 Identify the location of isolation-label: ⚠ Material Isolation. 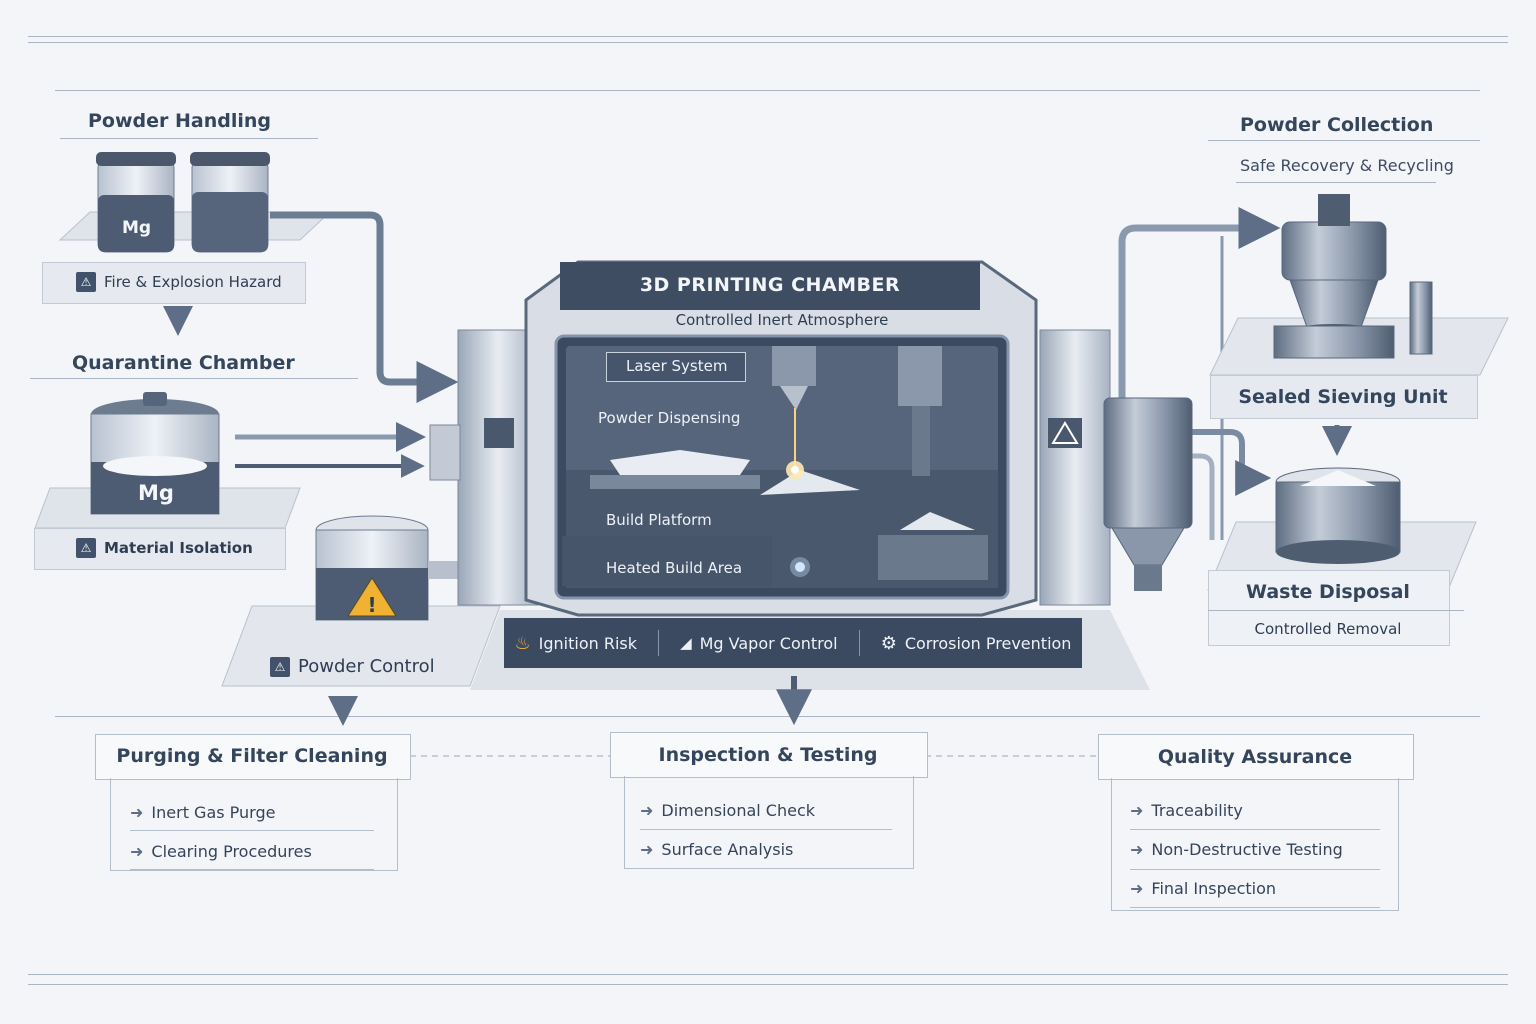
(164, 548).